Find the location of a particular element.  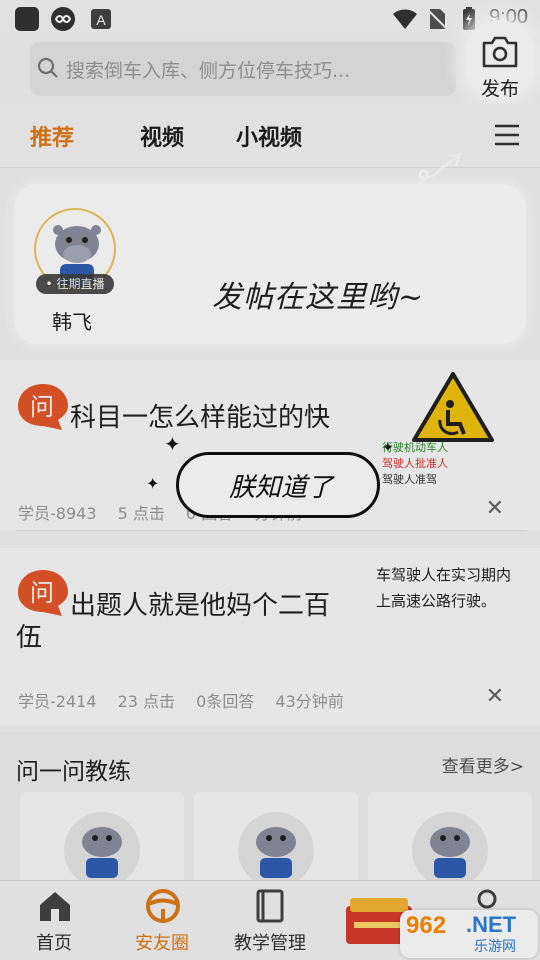

thumbnail-option: 驾驶人准驾 is located at coordinates (409, 479).